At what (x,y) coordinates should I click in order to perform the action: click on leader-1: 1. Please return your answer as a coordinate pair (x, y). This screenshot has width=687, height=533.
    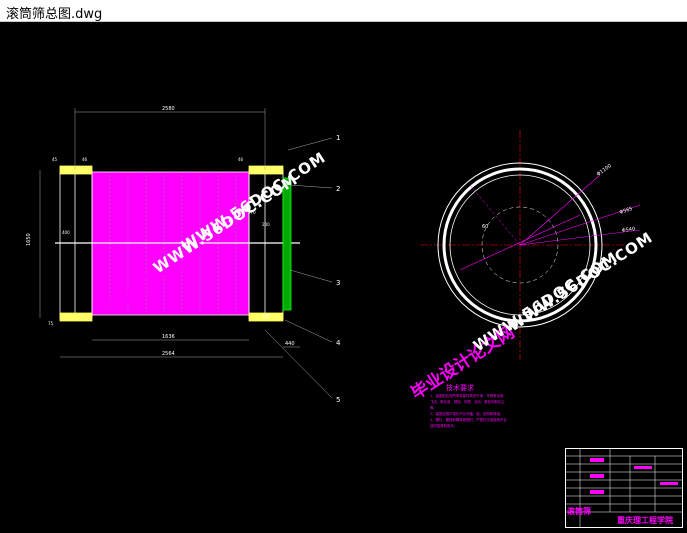
    Looking at the image, I should click on (338, 138).